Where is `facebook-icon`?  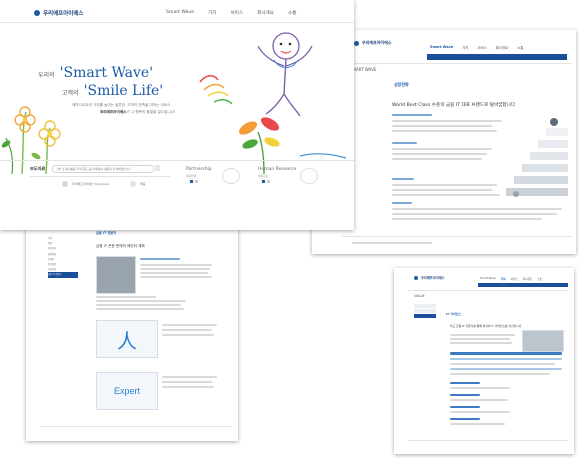 facebook-icon is located at coordinates (65, 184).